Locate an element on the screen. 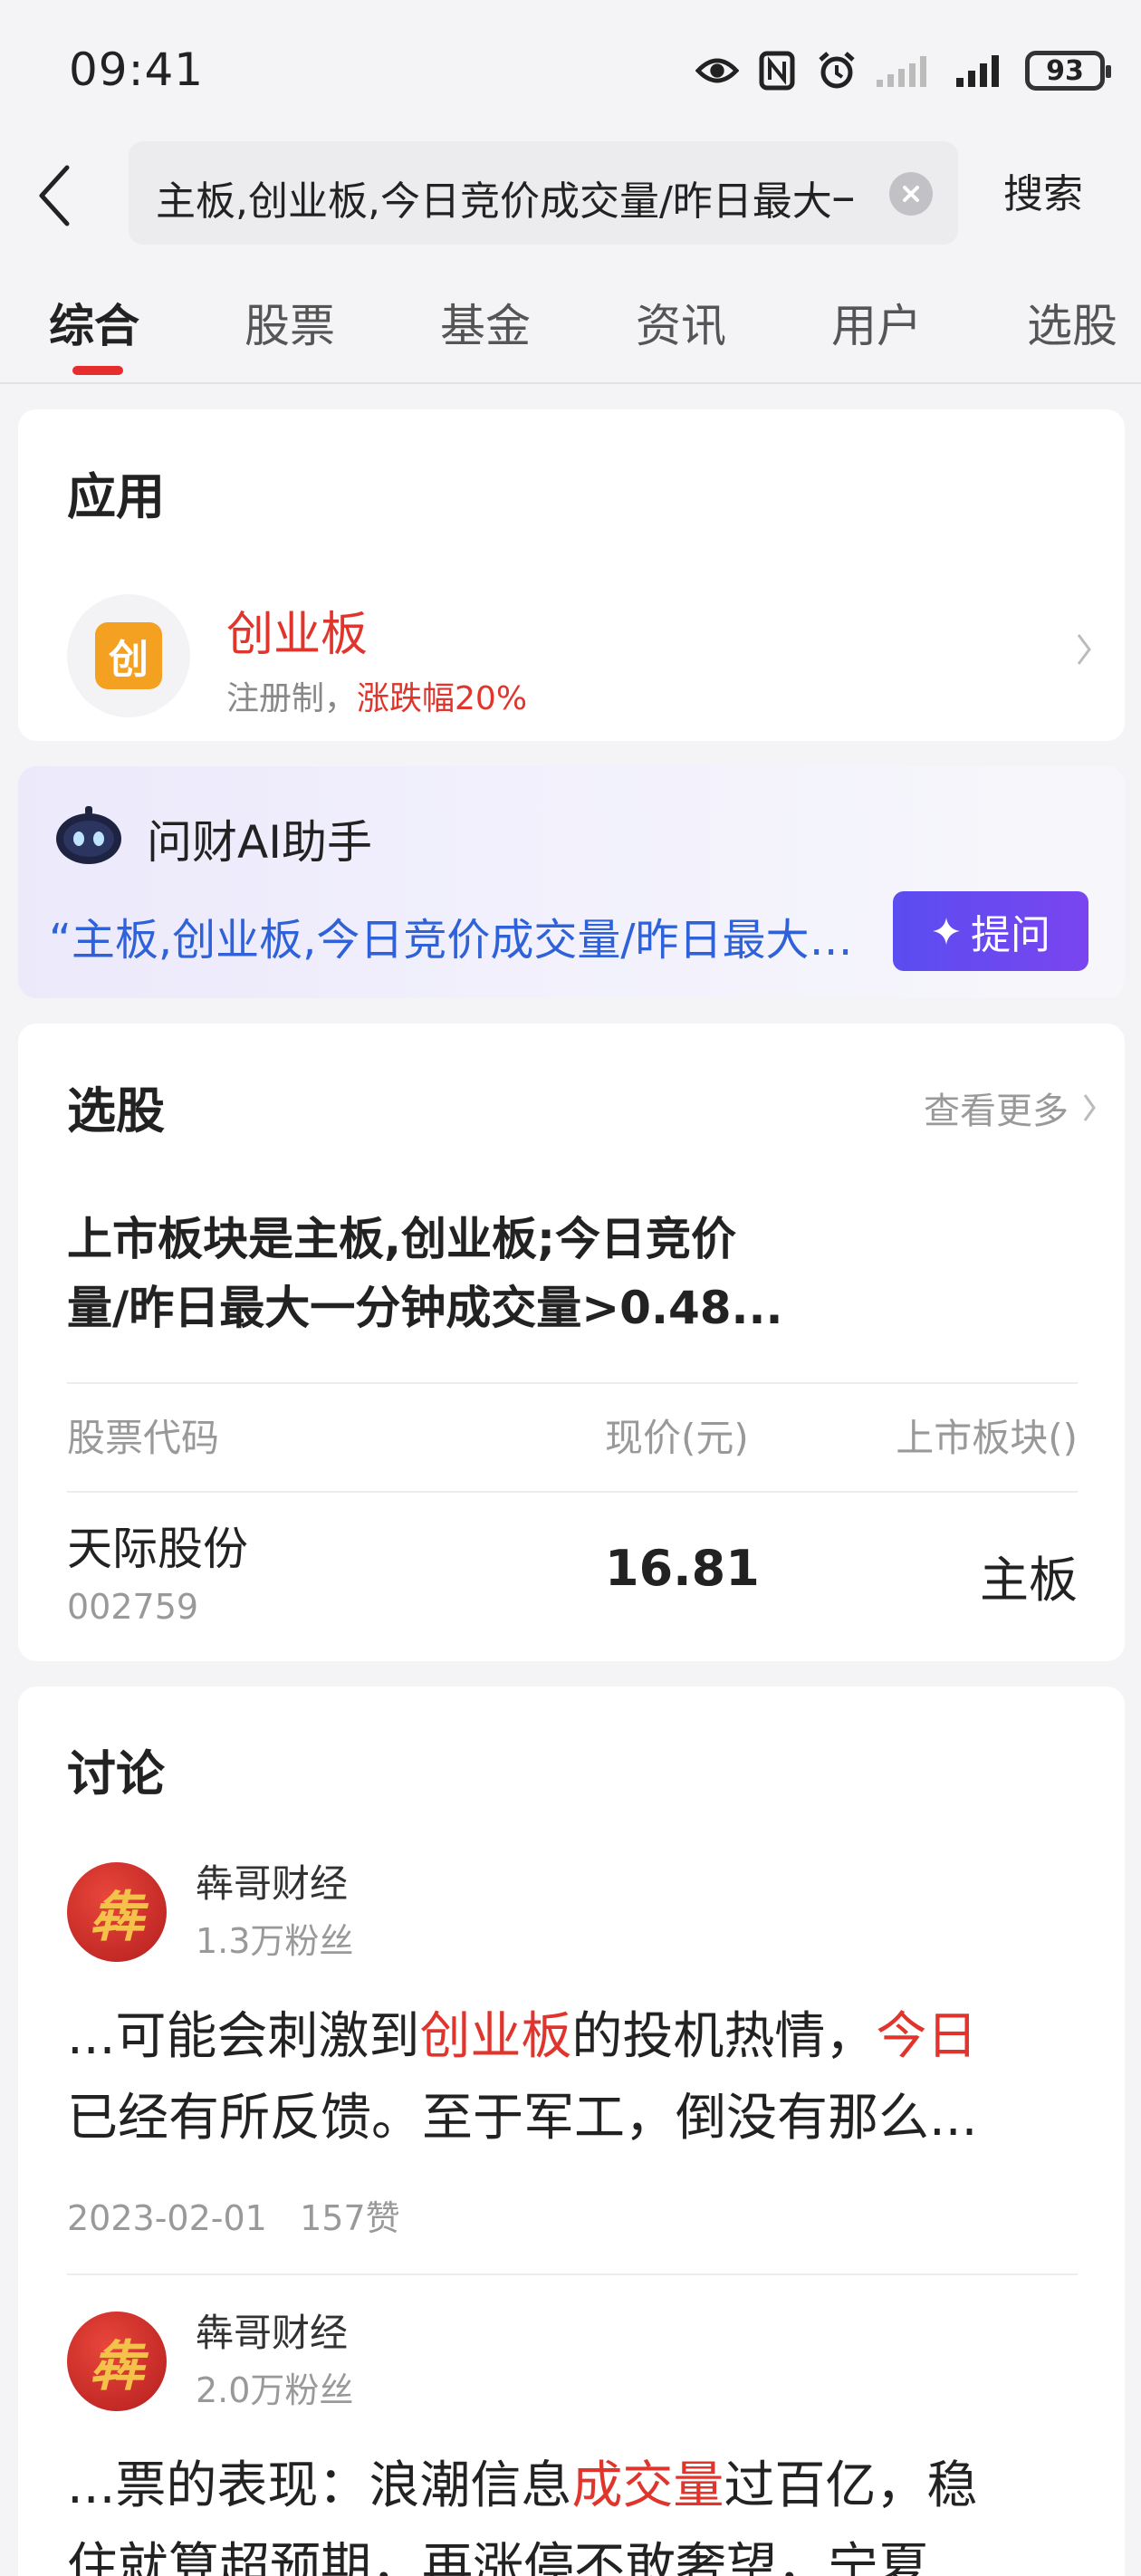 Image resolution: width=1141 pixels, height=2576 pixels. back-arrow-icon is located at coordinates (55, 195).